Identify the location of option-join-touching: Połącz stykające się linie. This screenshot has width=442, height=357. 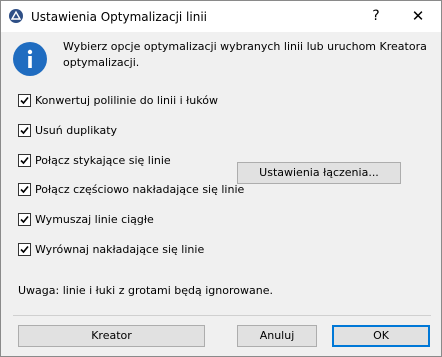
(94, 160).